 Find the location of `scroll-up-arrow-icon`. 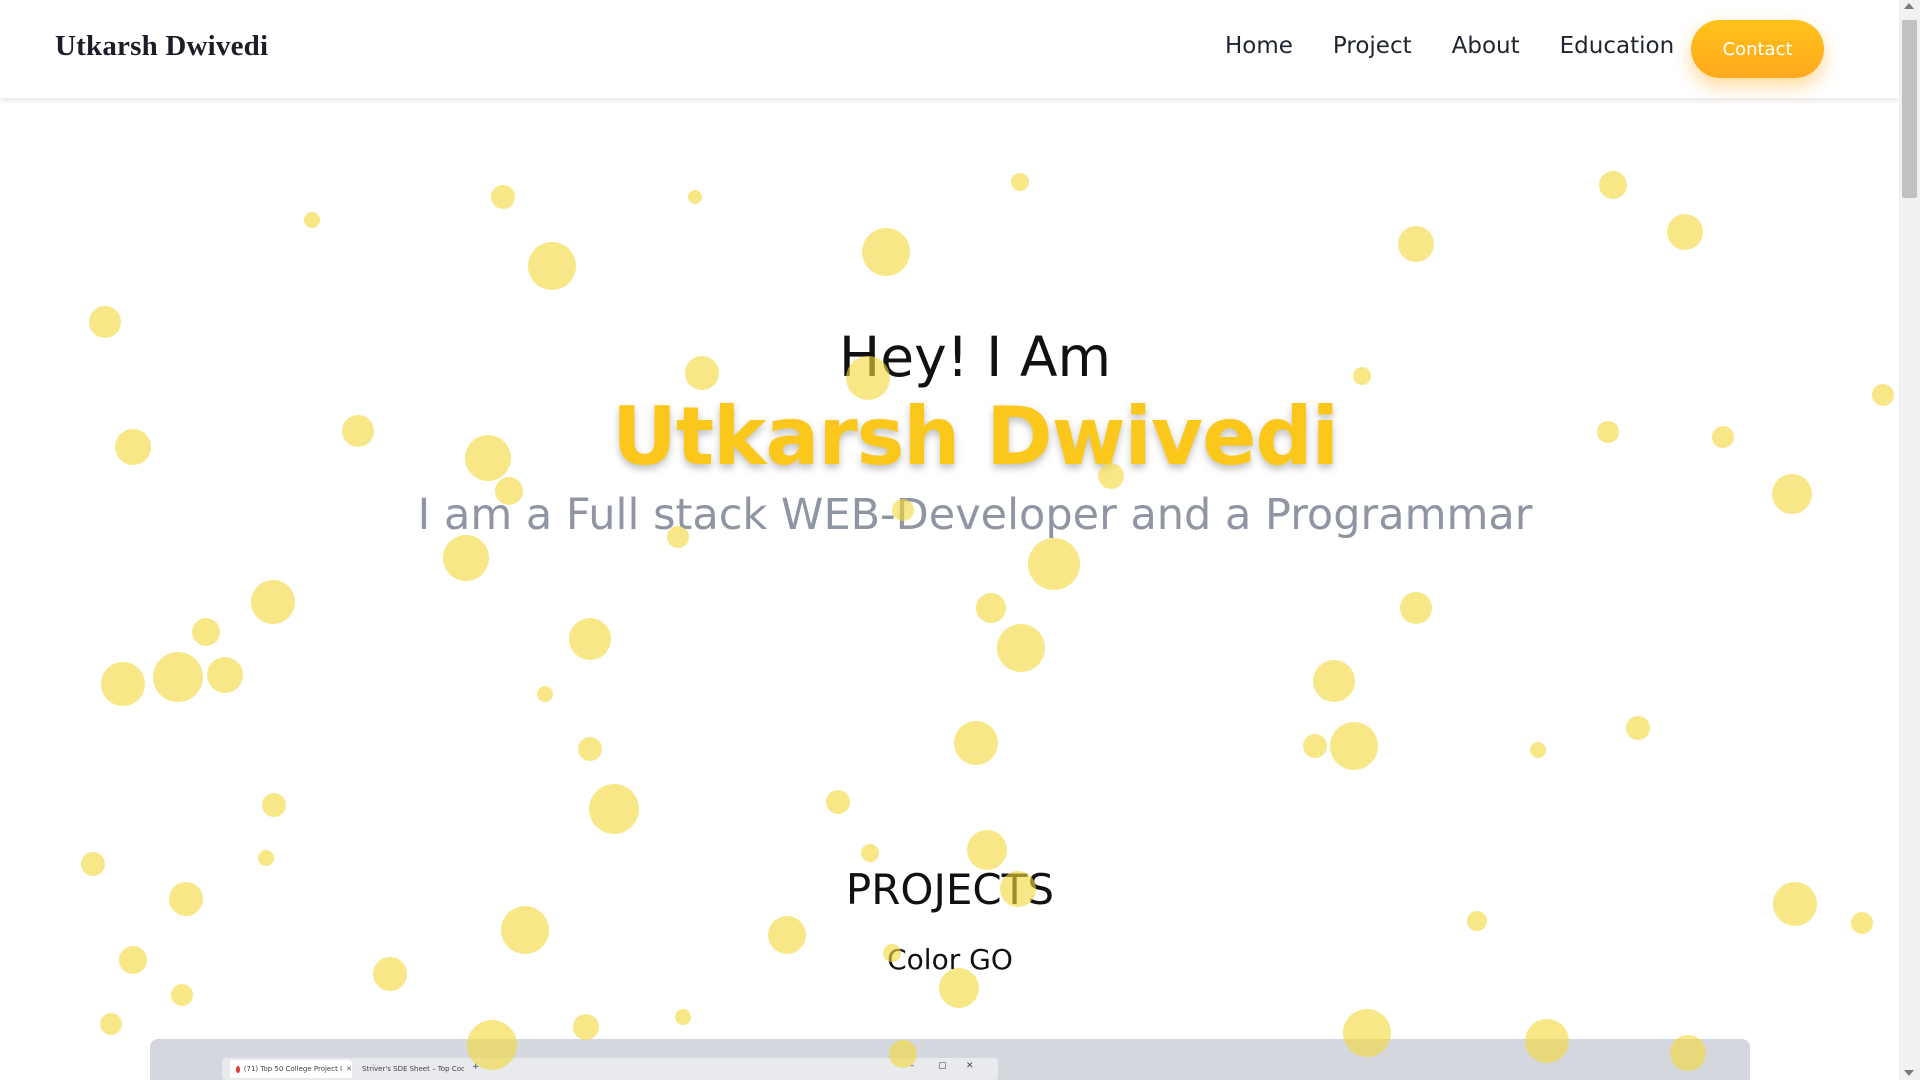

scroll-up-arrow-icon is located at coordinates (1909, 6).